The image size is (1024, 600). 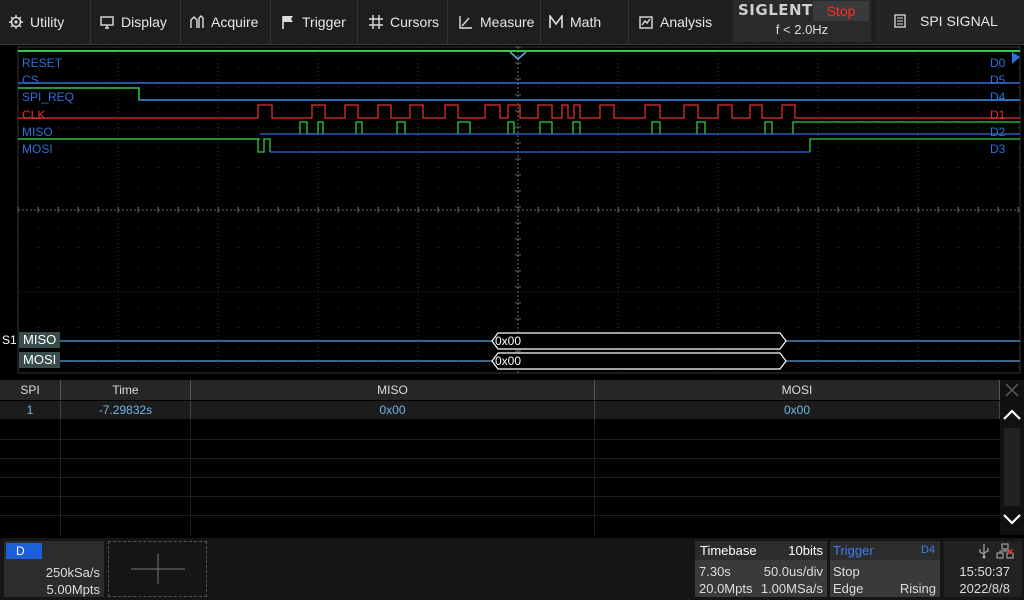 What do you see at coordinates (917, 588) in the screenshot?
I see `trigger-slope: Rising` at bounding box center [917, 588].